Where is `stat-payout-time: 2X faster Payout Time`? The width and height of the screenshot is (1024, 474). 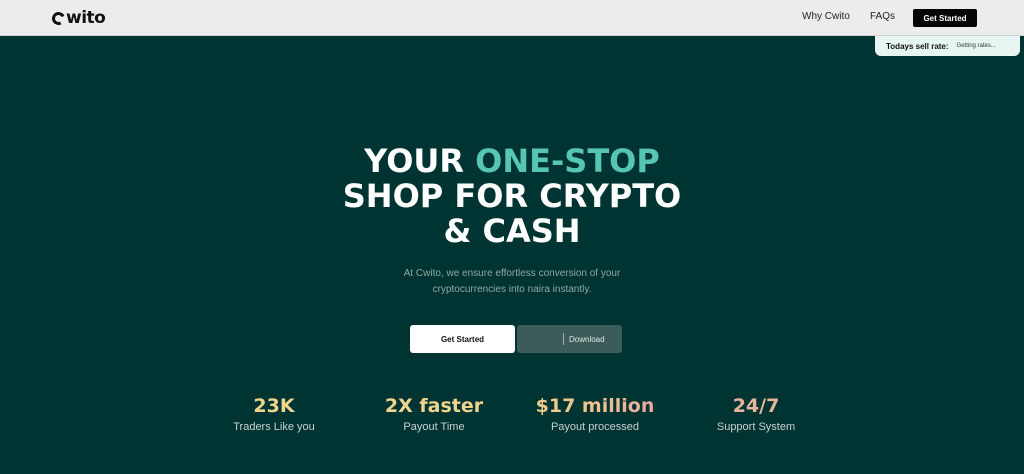 stat-payout-time: 2X faster Payout Time is located at coordinates (434, 413).